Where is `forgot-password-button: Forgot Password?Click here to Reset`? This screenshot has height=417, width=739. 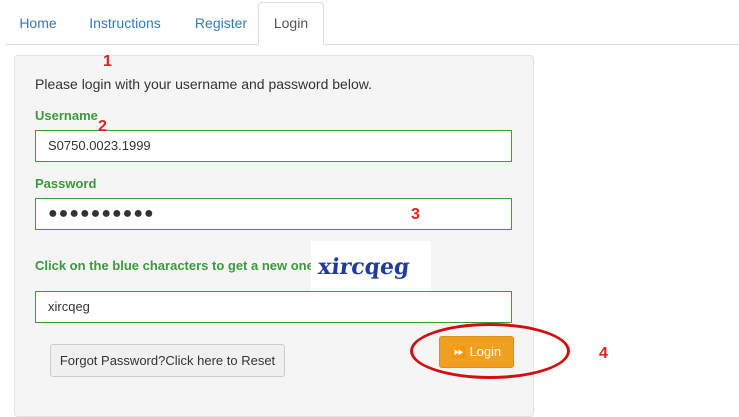 forgot-password-button: Forgot Password?Click here to Reset is located at coordinates (167, 360).